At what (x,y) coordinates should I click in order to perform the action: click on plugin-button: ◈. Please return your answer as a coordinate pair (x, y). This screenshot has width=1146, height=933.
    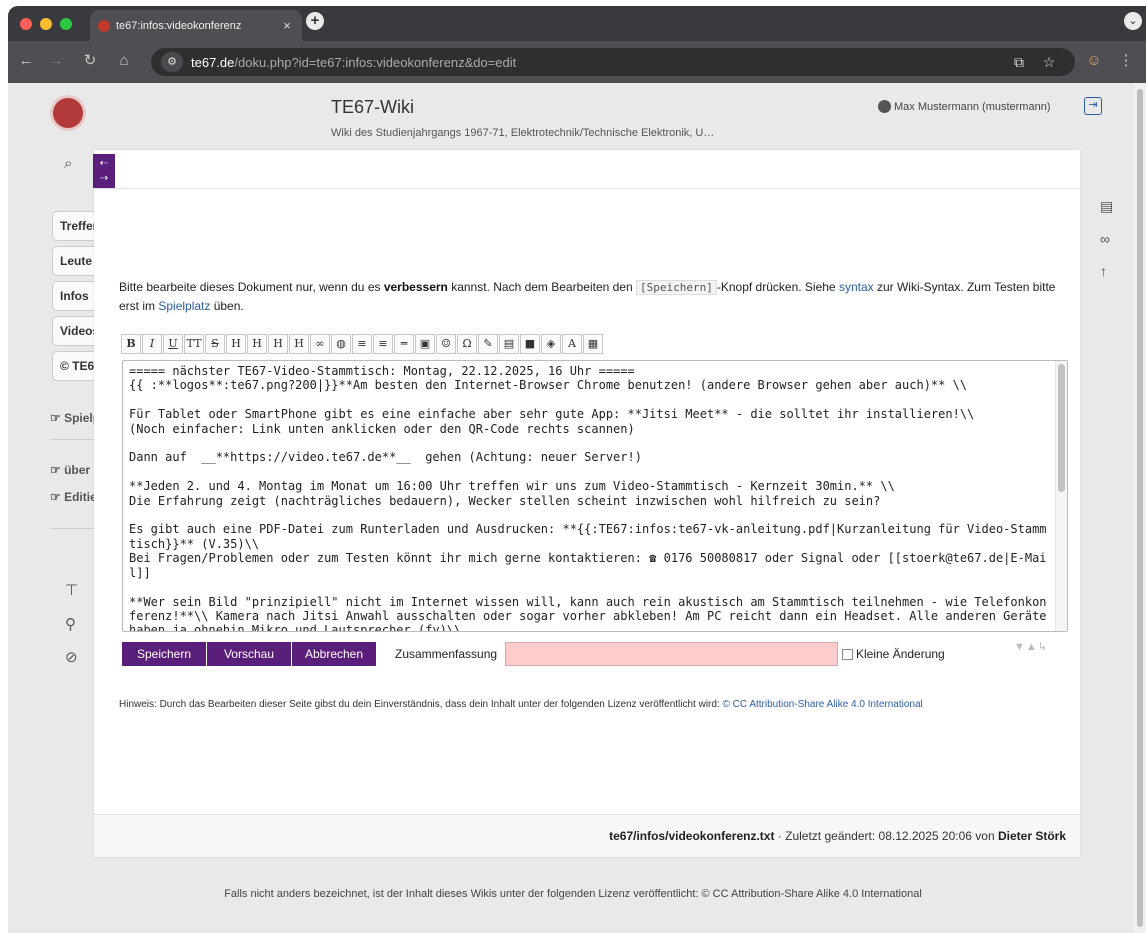
    Looking at the image, I should click on (551, 344).